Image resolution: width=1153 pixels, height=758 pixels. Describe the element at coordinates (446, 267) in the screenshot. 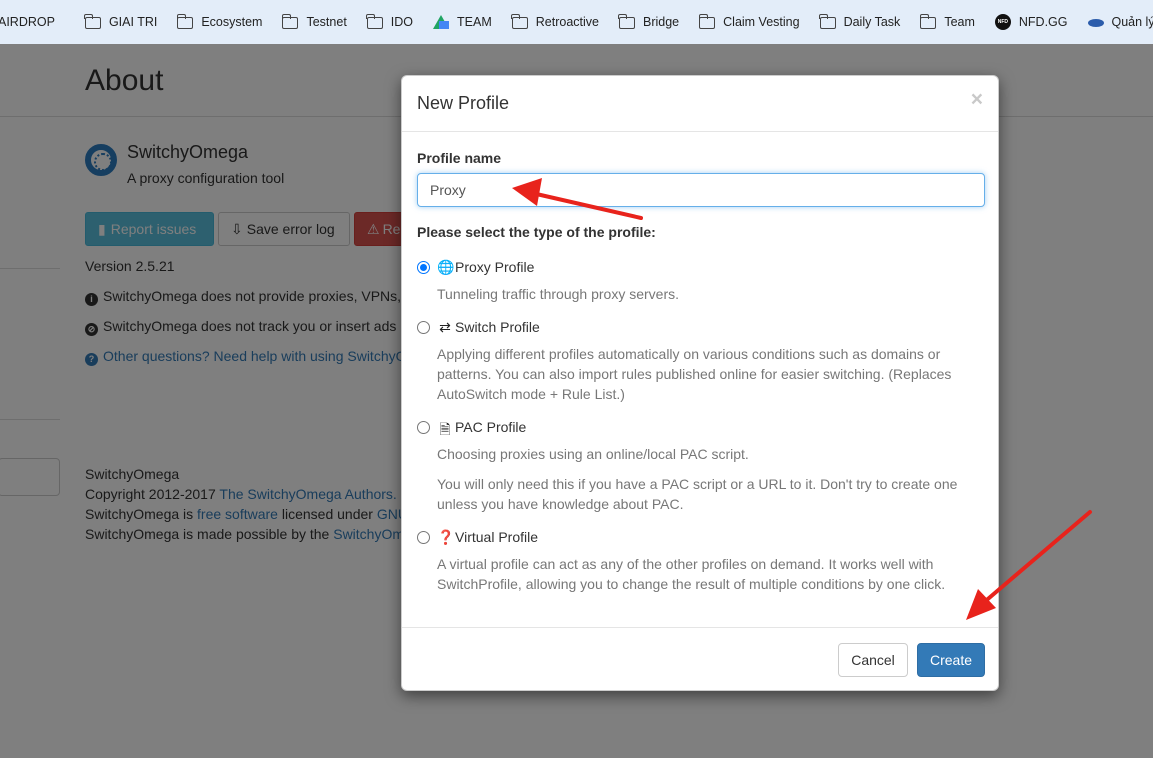

I see `globe-icon: 🌐` at that location.